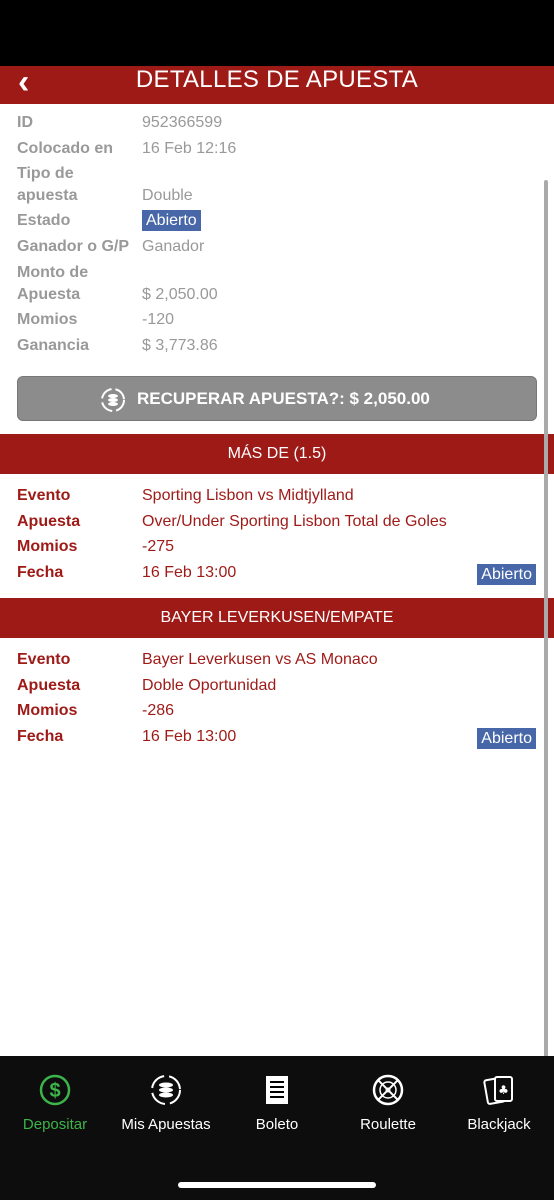 The image size is (554, 1200). I want to click on status-bar, so click(277, 33).